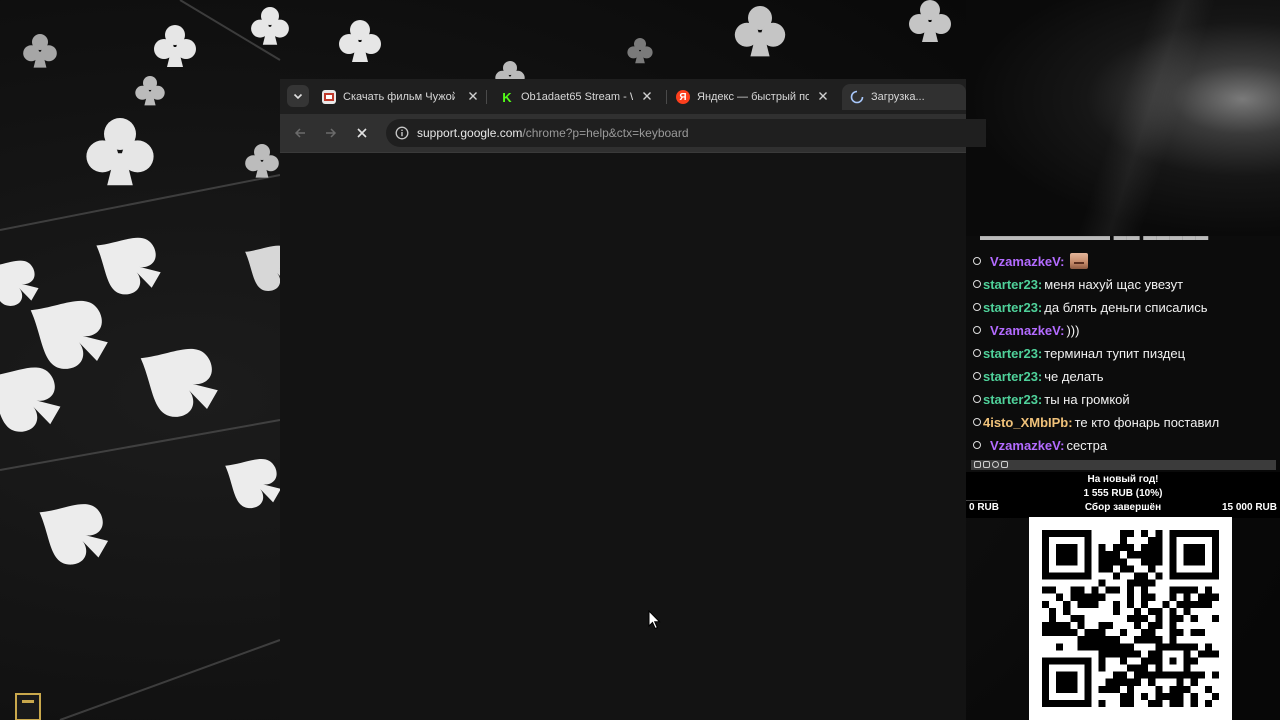 Image resolution: width=1280 pixels, height=720 pixels. Describe the element at coordinates (470, 133) in the screenshot. I see `url-host: support.google.com` at that location.